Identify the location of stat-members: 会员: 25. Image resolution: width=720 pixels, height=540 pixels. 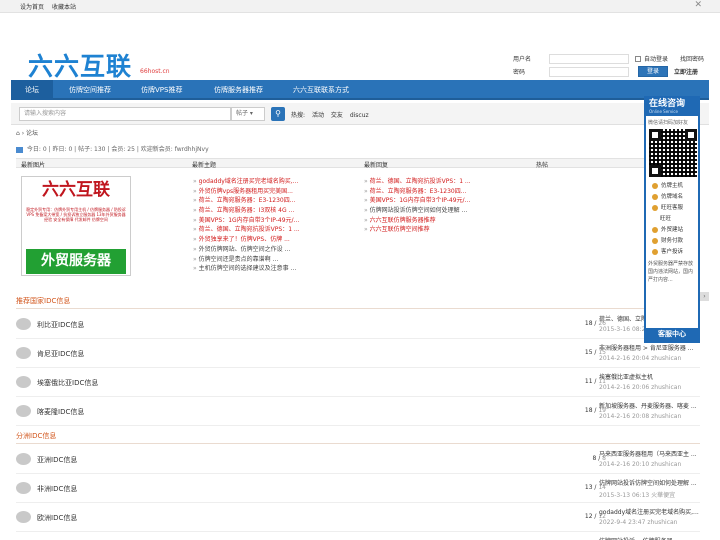
(123, 149).